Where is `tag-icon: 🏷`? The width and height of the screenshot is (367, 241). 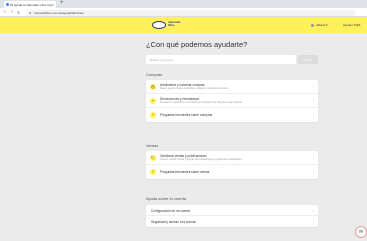 tag-icon: 🏷 is located at coordinates (153, 158).